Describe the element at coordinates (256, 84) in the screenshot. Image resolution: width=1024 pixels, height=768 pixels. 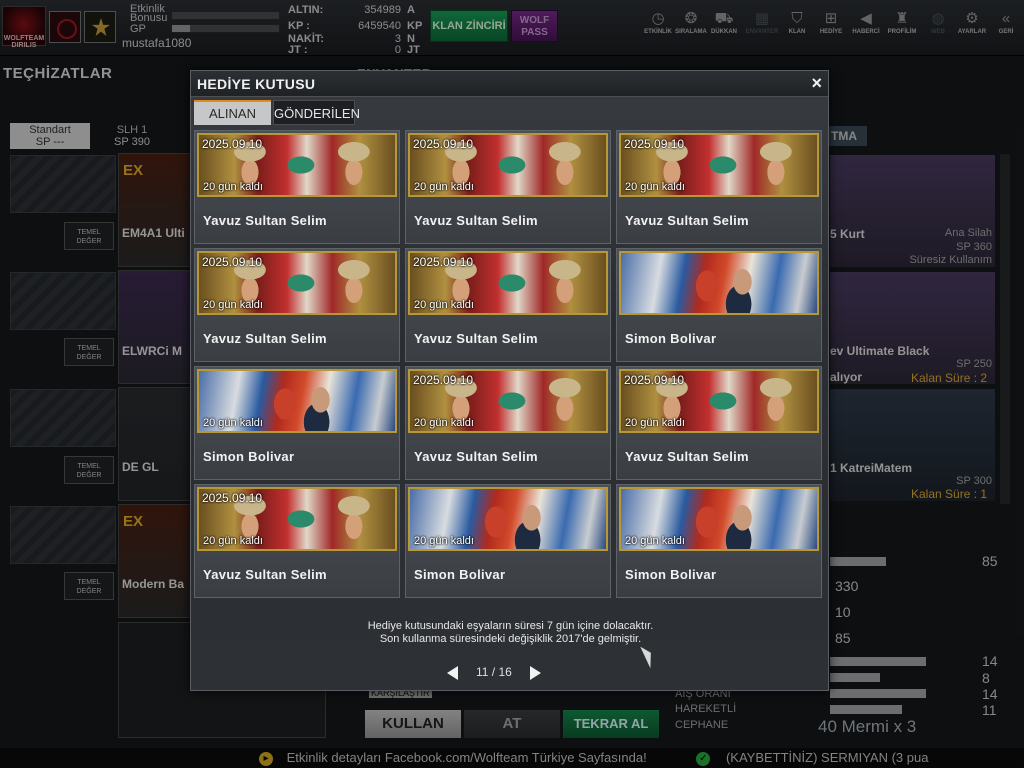
I see `dialog-title: HEDİYE KUTUSU` at that location.